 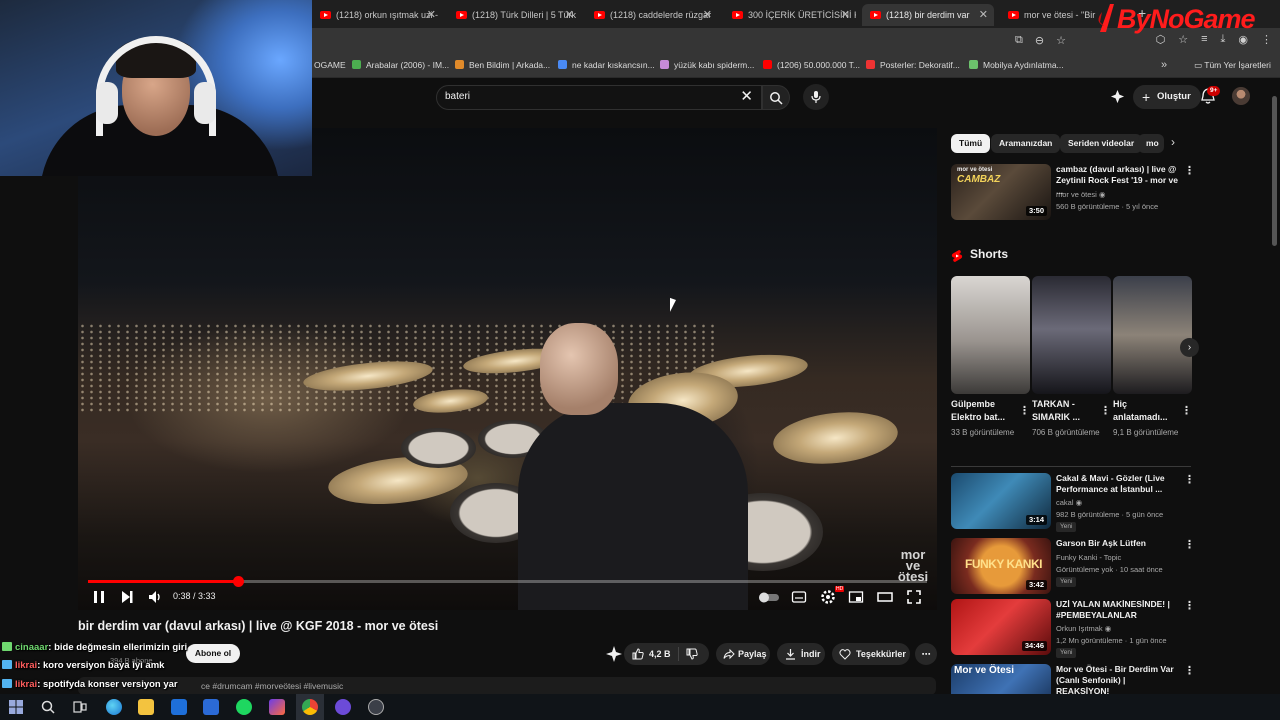 What do you see at coordinates (1039, 40) in the screenshot?
I see `zoom-icon: ⊖` at bounding box center [1039, 40].